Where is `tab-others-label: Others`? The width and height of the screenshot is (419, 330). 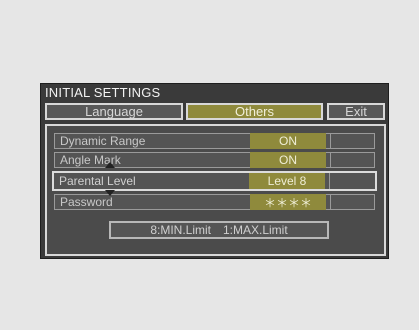 tab-others-label: Others is located at coordinates (254, 111).